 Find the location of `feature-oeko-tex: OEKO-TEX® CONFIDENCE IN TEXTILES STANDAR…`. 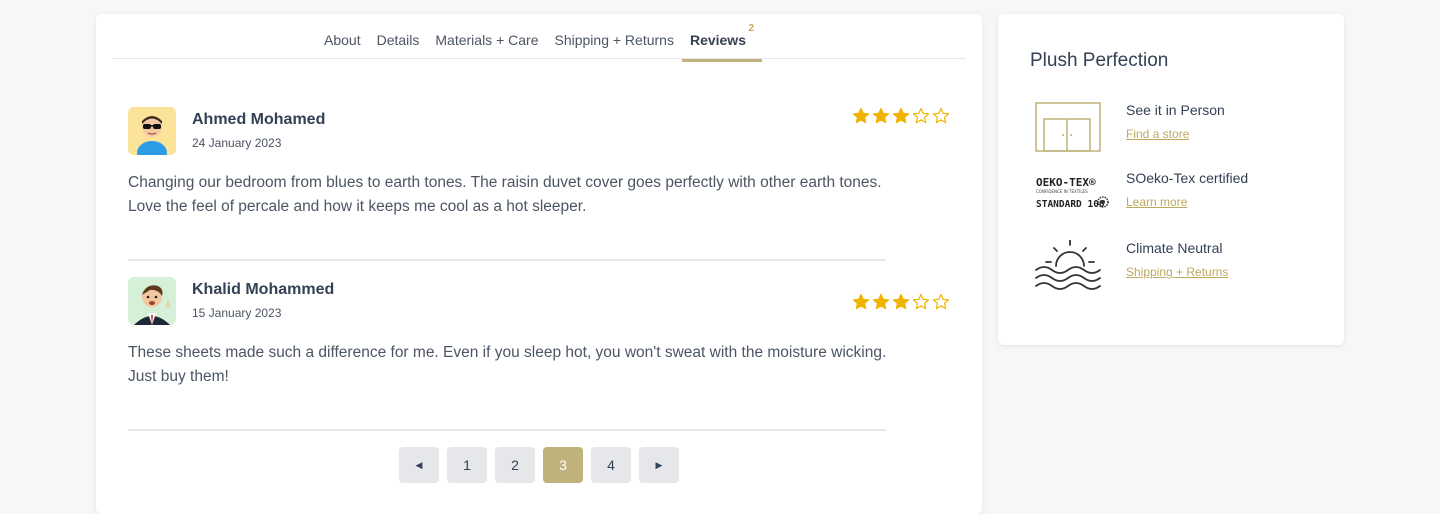

feature-oeko-tex: OEKO-TEX® CONFIDENCE IN TEXTILES STANDAR… is located at coordinates (1175, 200).